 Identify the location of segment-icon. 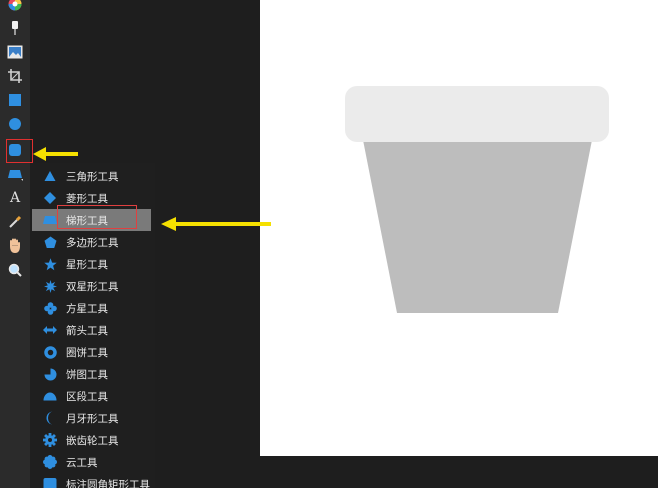
(50, 396).